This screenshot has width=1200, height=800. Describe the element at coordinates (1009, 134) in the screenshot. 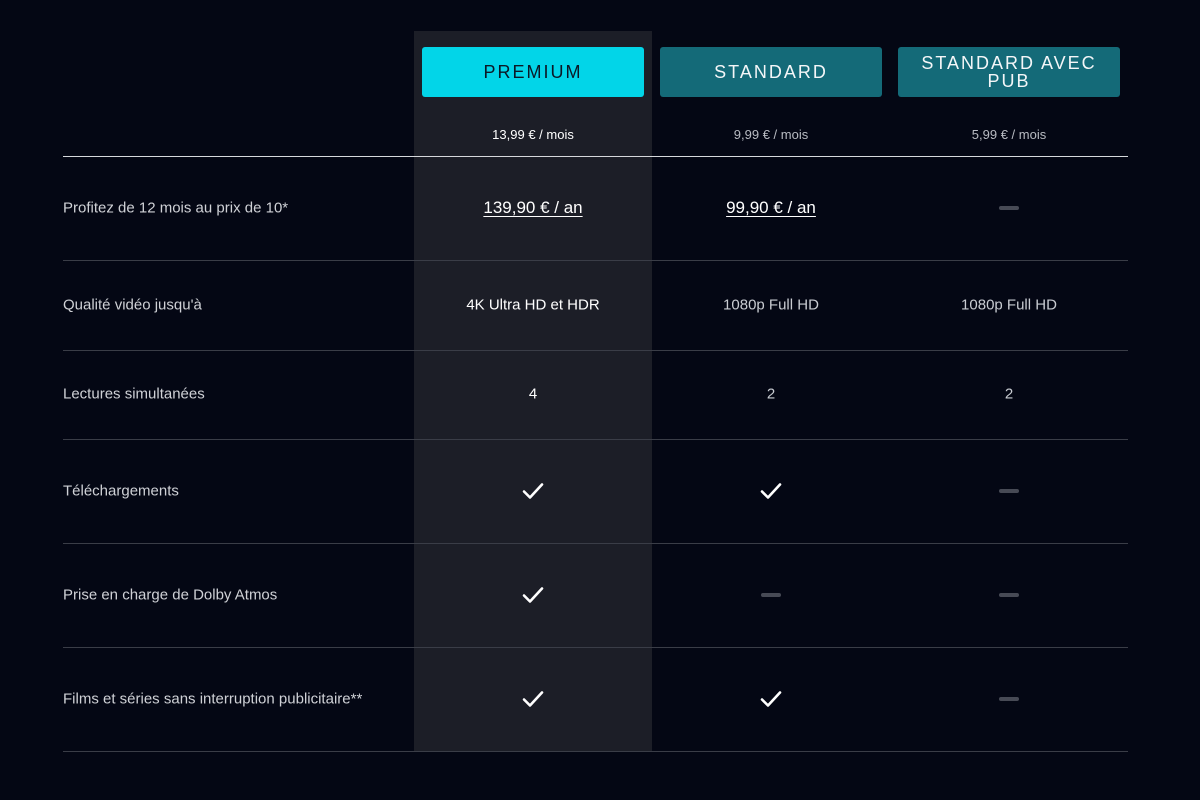

I see `plan-price-standard-with-ads: 5,99 € / mois` at that location.